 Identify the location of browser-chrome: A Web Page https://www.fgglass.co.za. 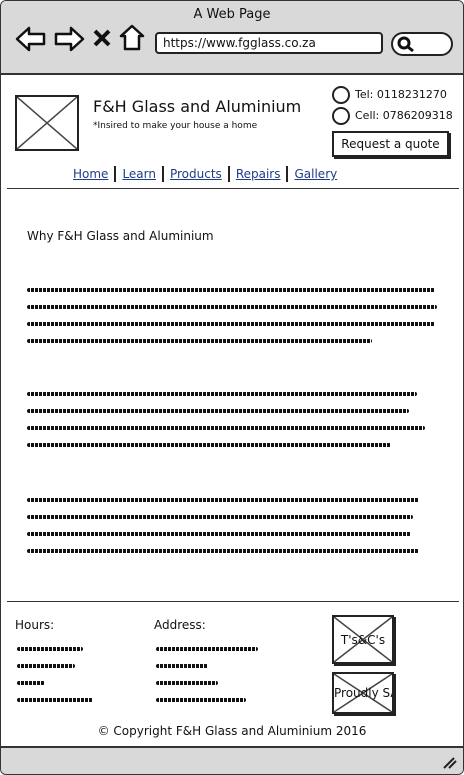
(232, 38).